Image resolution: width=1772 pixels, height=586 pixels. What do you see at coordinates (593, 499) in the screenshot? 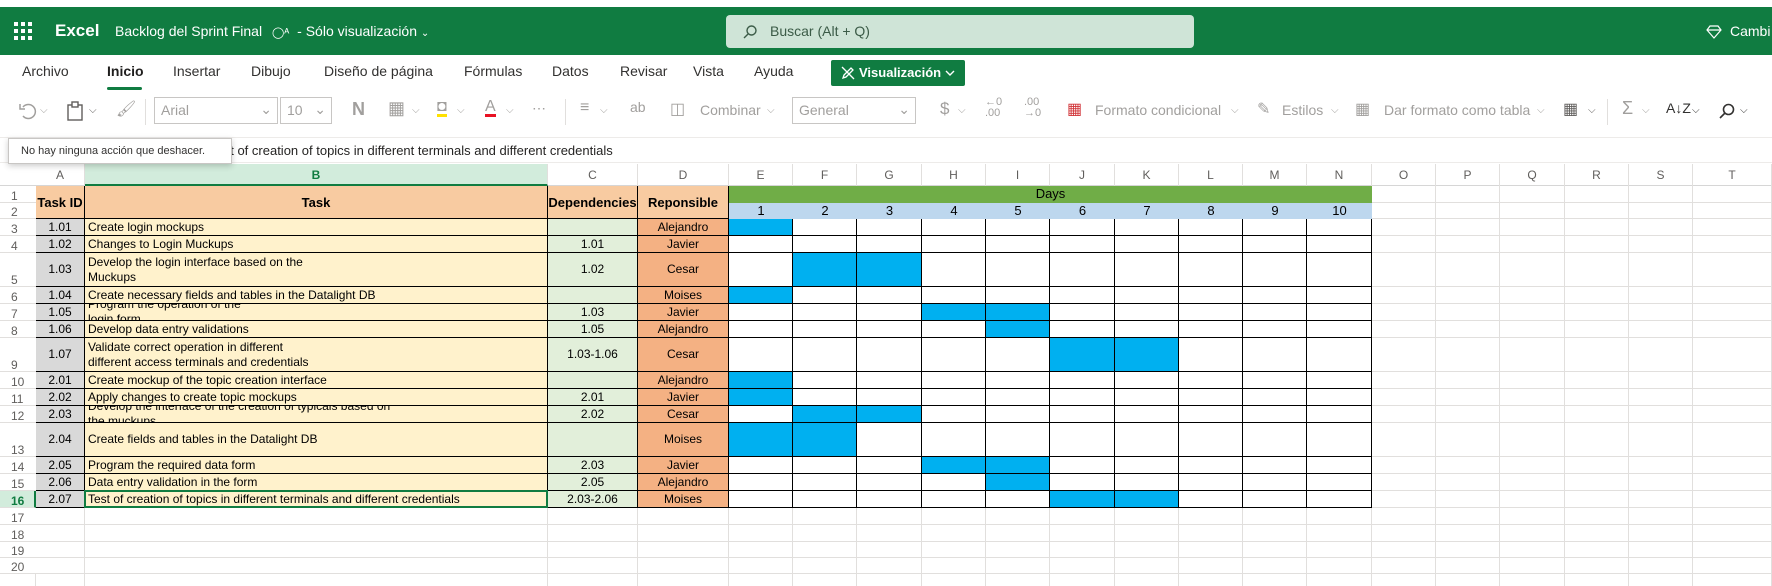
I see `dependencies-cell: 2.03-2.06` at bounding box center [593, 499].